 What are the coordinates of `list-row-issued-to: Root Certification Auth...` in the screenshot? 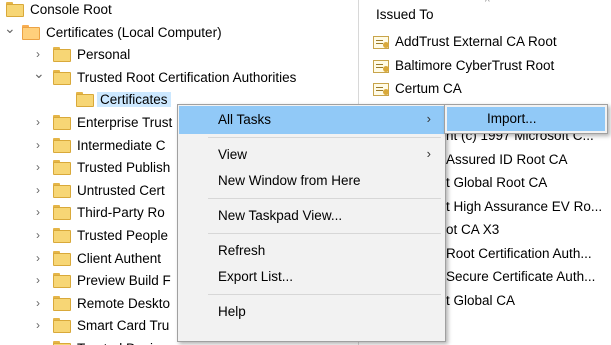 It's located at (519, 253).